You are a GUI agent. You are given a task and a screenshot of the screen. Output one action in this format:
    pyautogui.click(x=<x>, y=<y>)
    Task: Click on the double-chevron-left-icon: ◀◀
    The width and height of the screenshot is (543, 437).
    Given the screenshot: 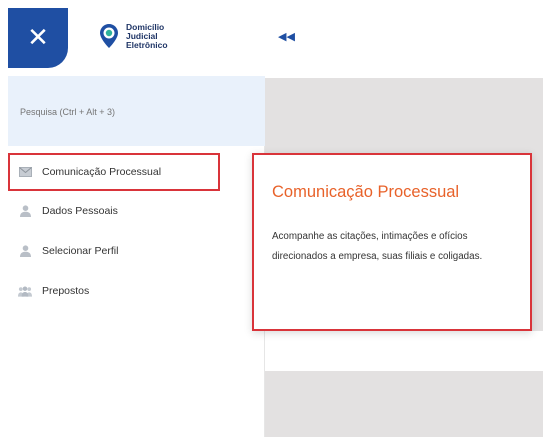 What is the action you would take?
    pyautogui.click(x=286, y=37)
    